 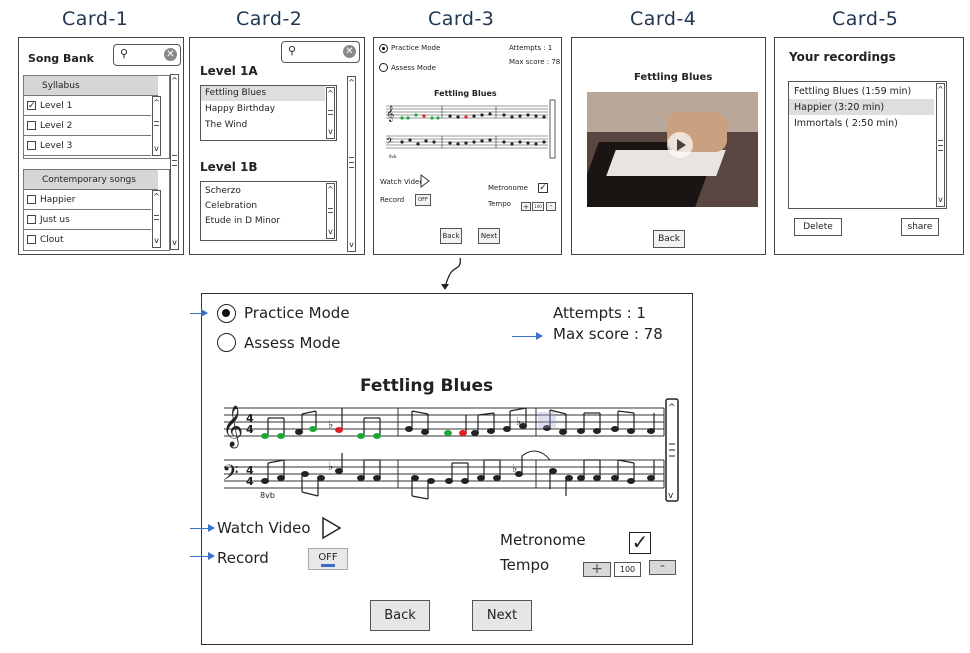 What do you see at coordinates (865, 19) in the screenshot?
I see `card-5-title: Card-5` at bounding box center [865, 19].